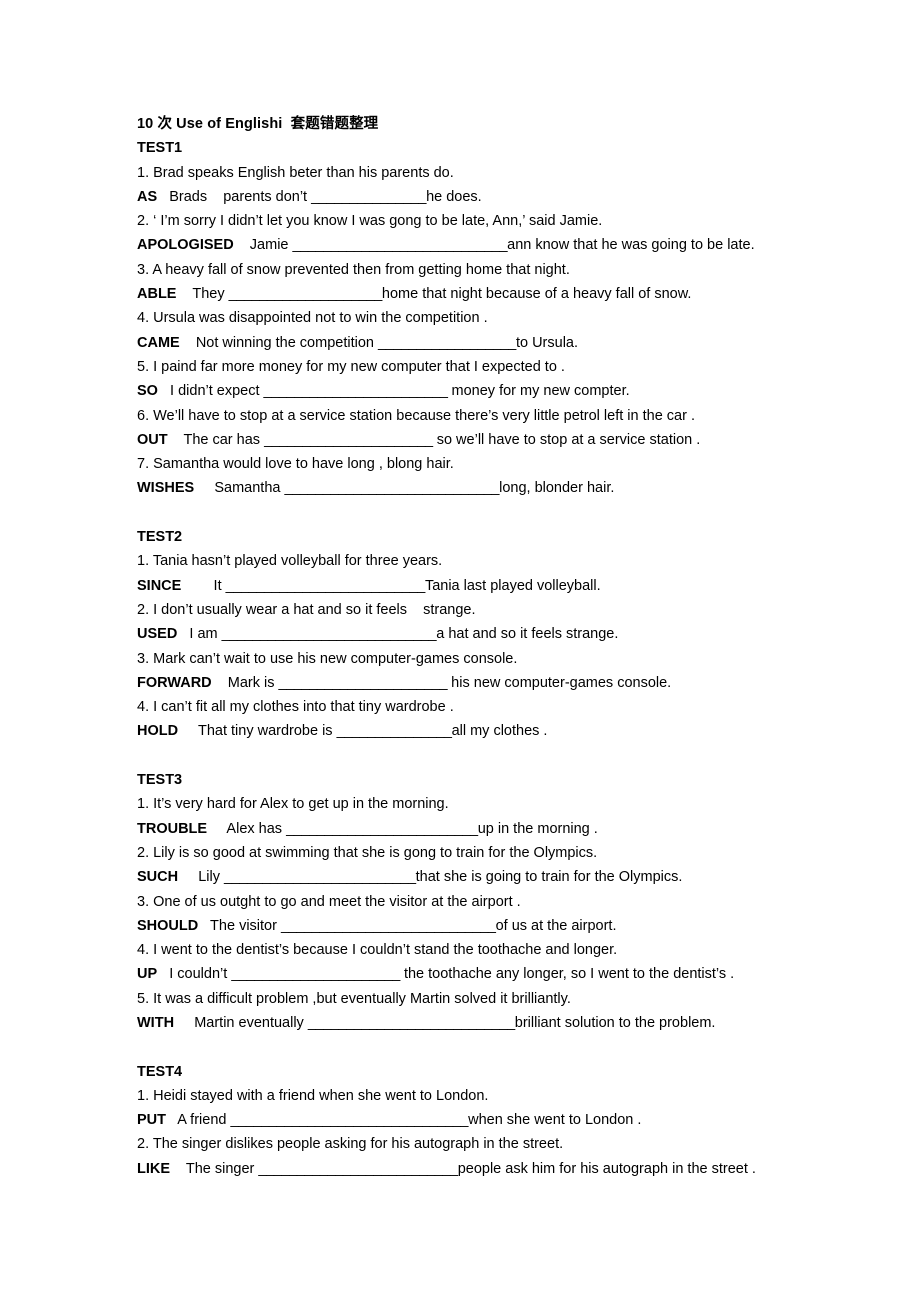 The image size is (920, 1302). I want to click on fill-in-blank: ____________________, so click(306, 294).